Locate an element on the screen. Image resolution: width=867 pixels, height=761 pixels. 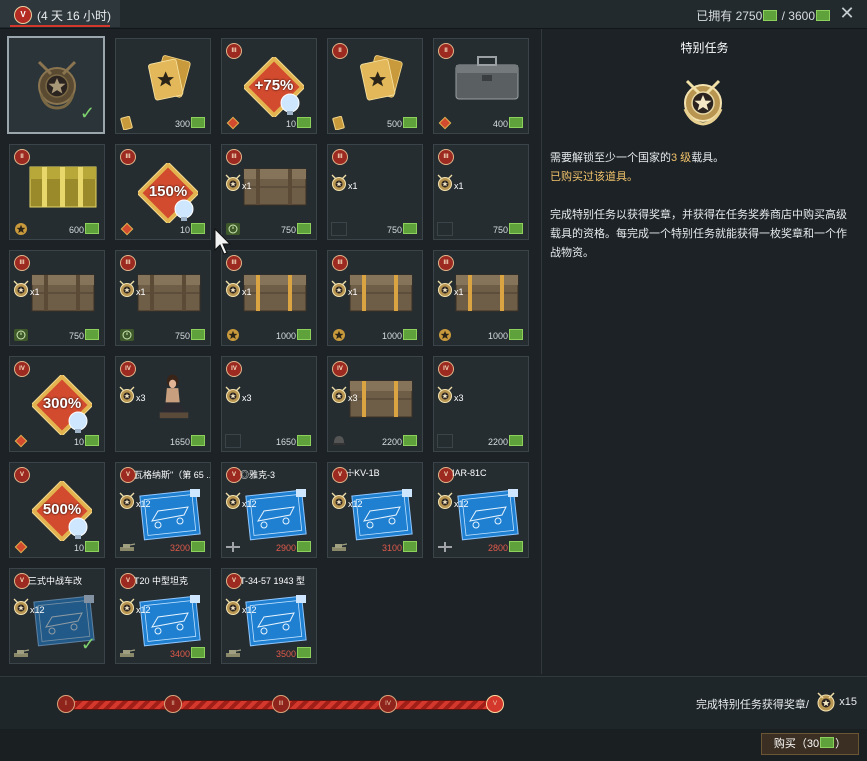
shop-item-c25: V 三式中战车改 x12 ✓ is located at coordinates (57, 616).